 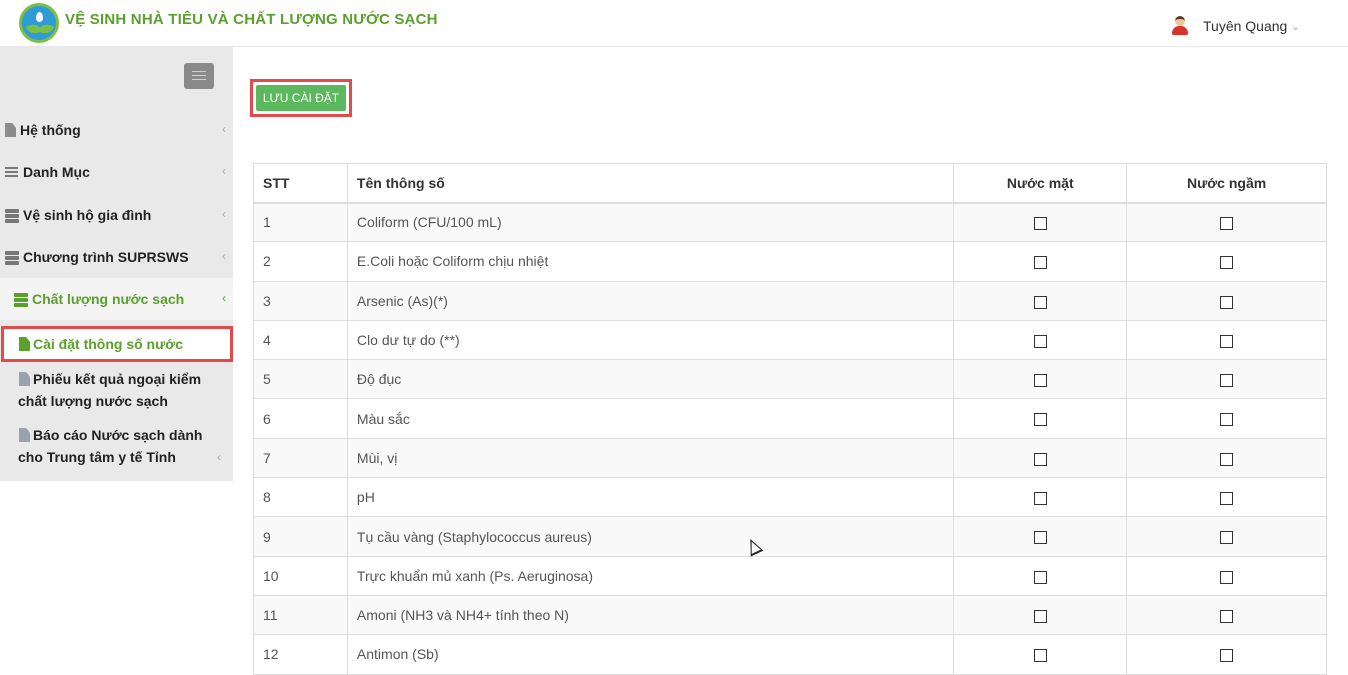 I want to click on table-row: 3 Arsenic (As)(*), so click(x=790, y=300).